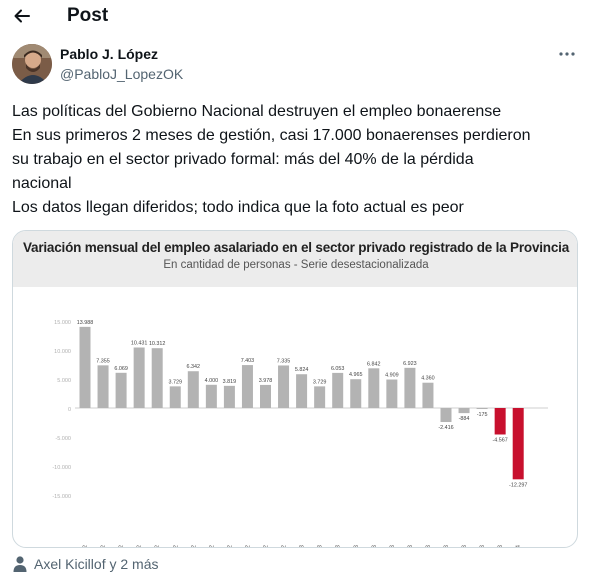 The image size is (594, 584). Describe the element at coordinates (302, 370) in the screenshot. I see `data-label: 5.824` at that location.